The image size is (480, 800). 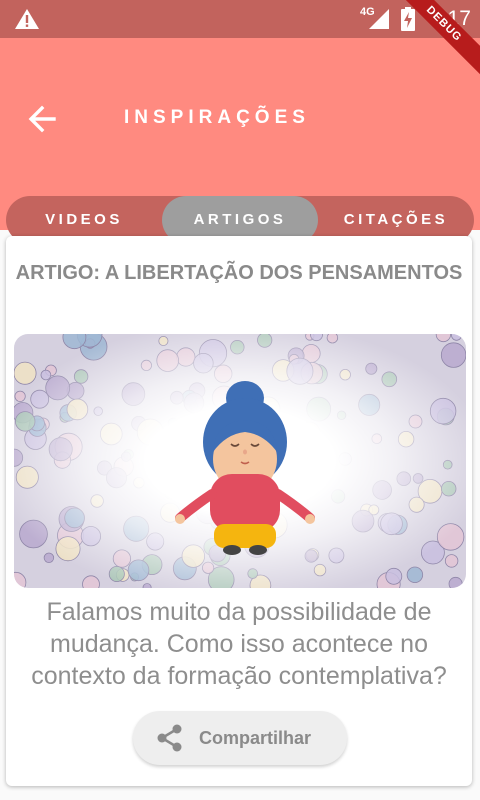 I want to click on warning-icon, so click(x=27, y=19).